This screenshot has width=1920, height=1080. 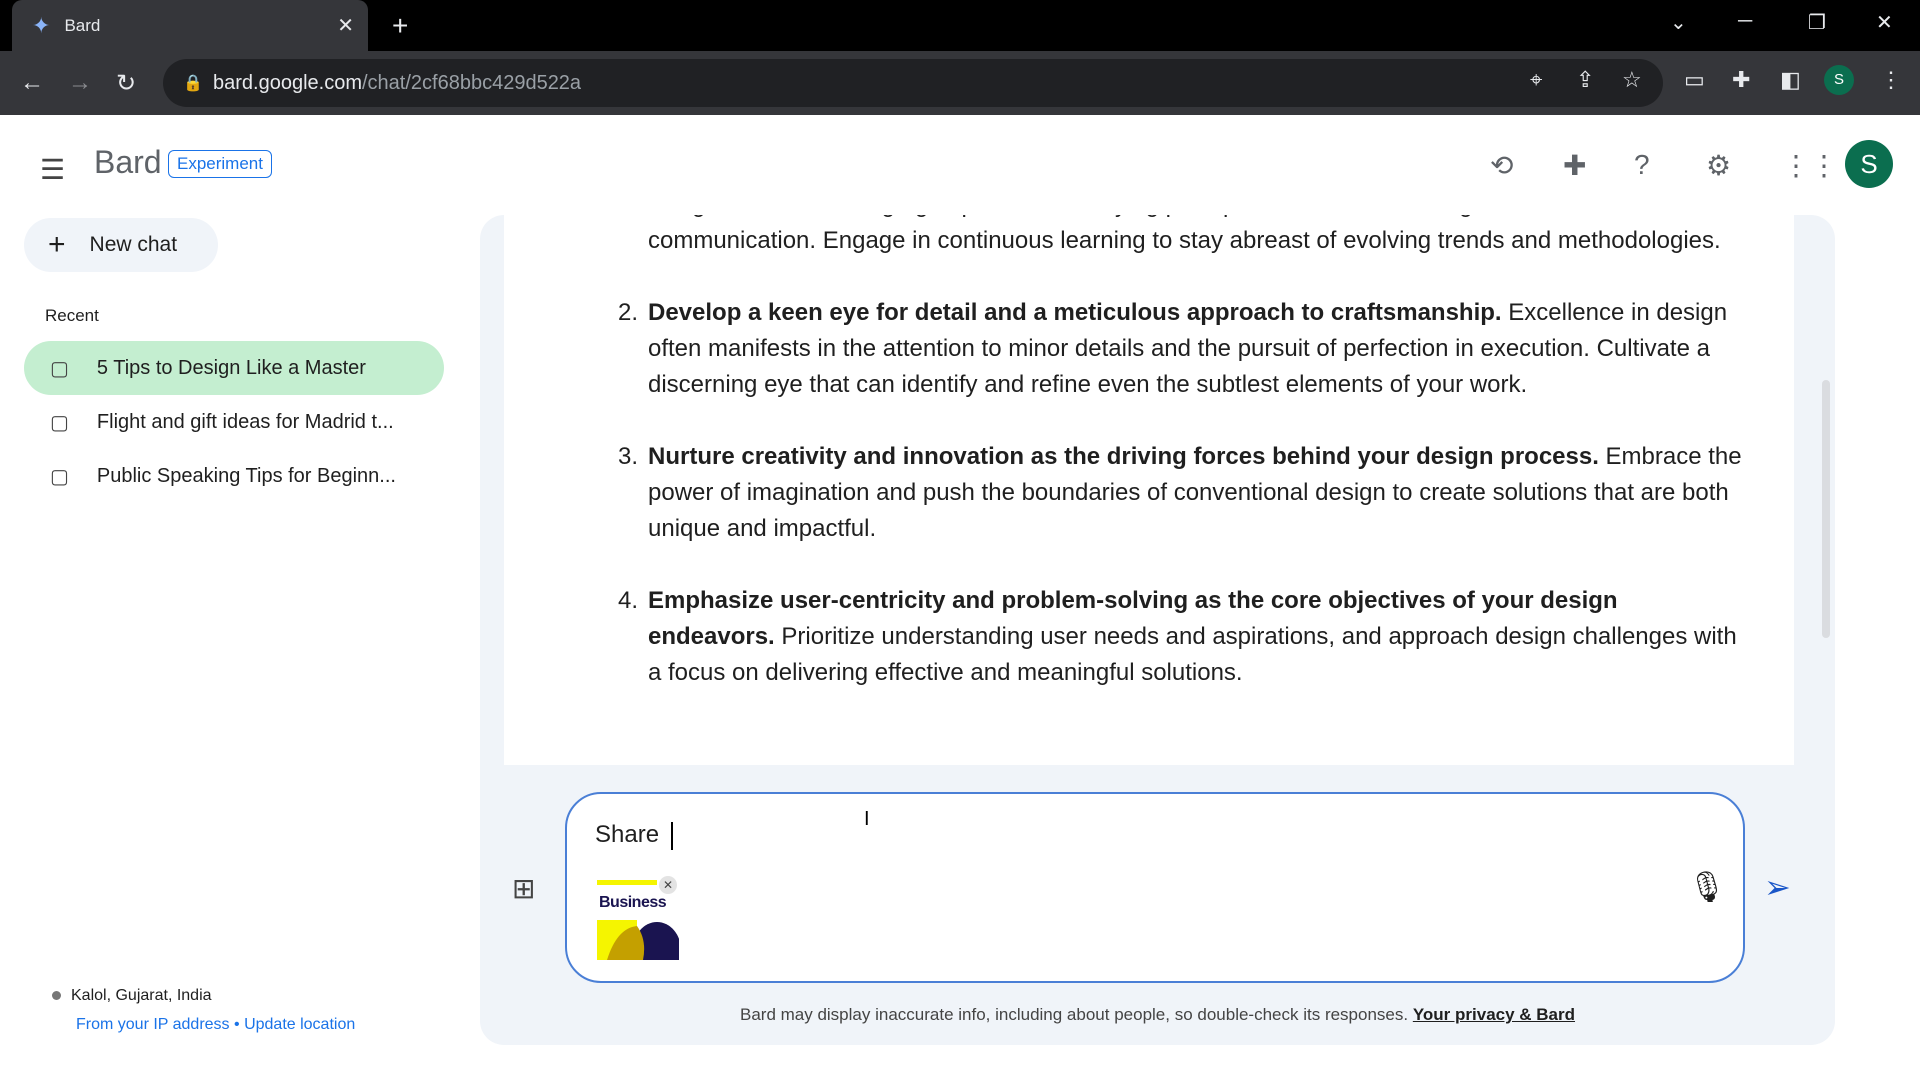 What do you see at coordinates (1790, 80) in the screenshot?
I see `side-panel-icon: ◧` at bounding box center [1790, 80].